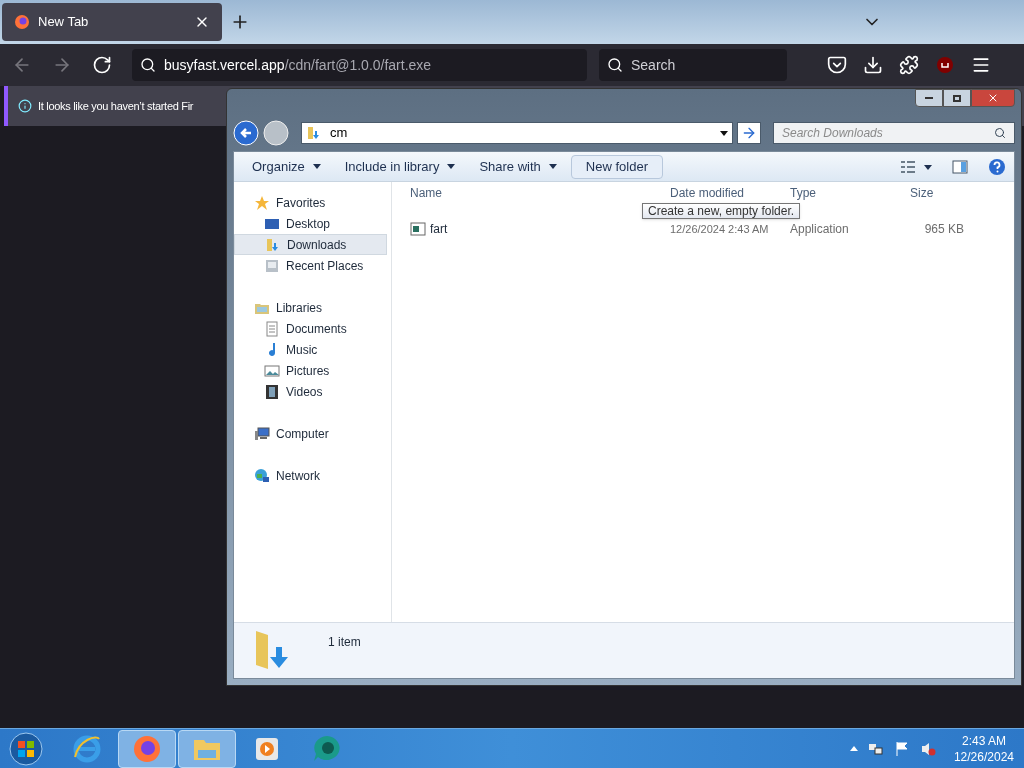 The image size is (1024, 768). Describe the element at coordinates (518, 166) in the screenshot. I see `toolbar-menu: Share with` at that location.